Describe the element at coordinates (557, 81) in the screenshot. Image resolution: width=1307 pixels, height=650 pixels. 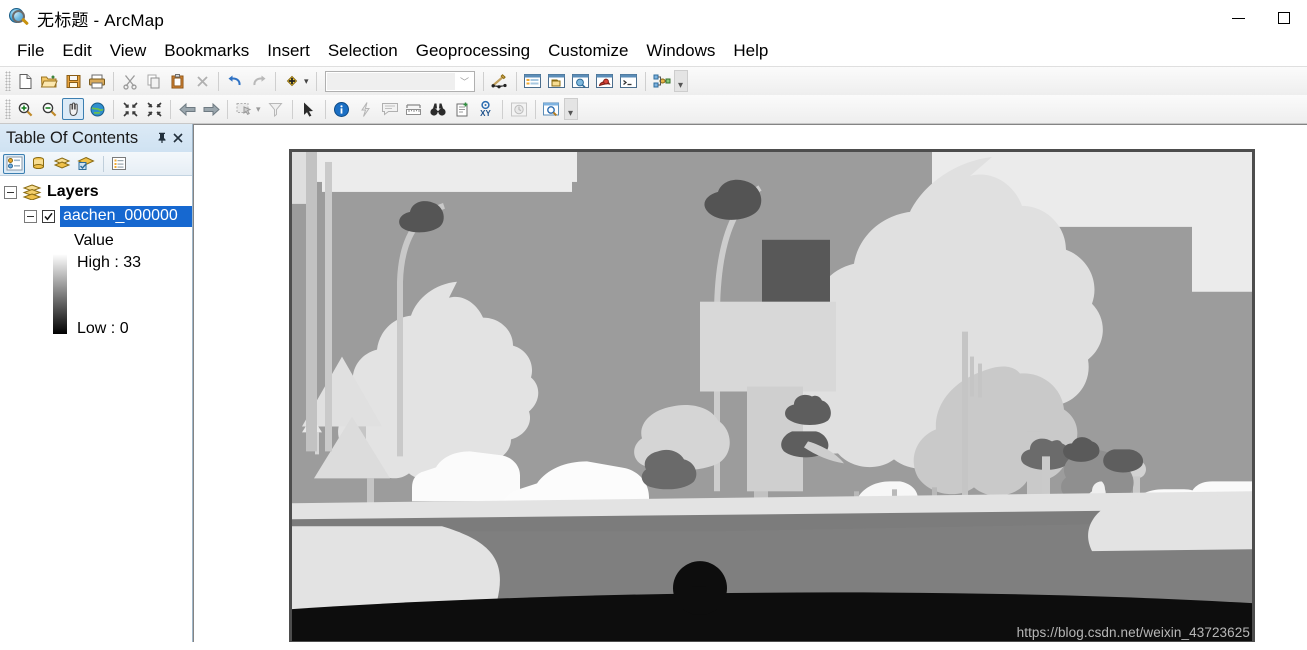
I see `catalog-window-icon` at that location.